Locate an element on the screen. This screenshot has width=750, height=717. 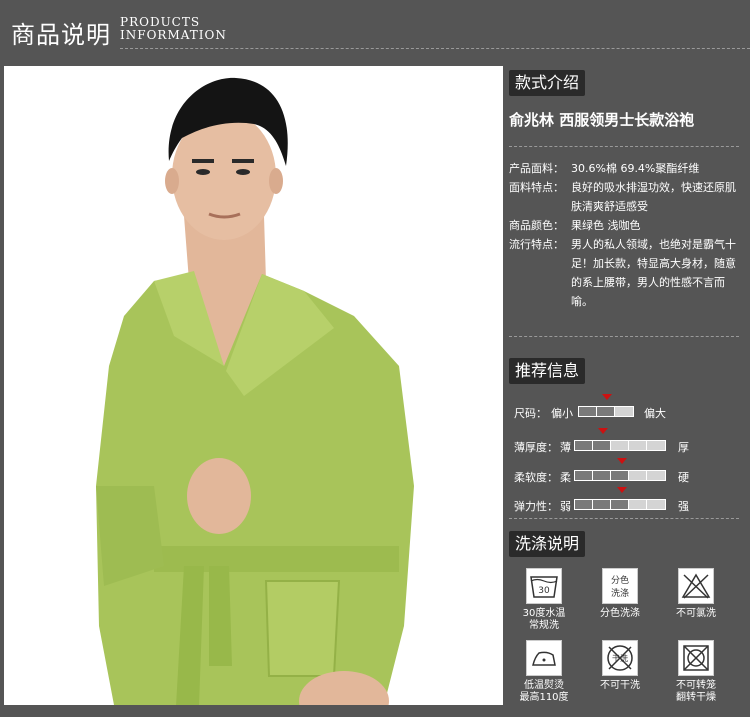
spec-key: 产品面料： is located at coordinates (536, 168).